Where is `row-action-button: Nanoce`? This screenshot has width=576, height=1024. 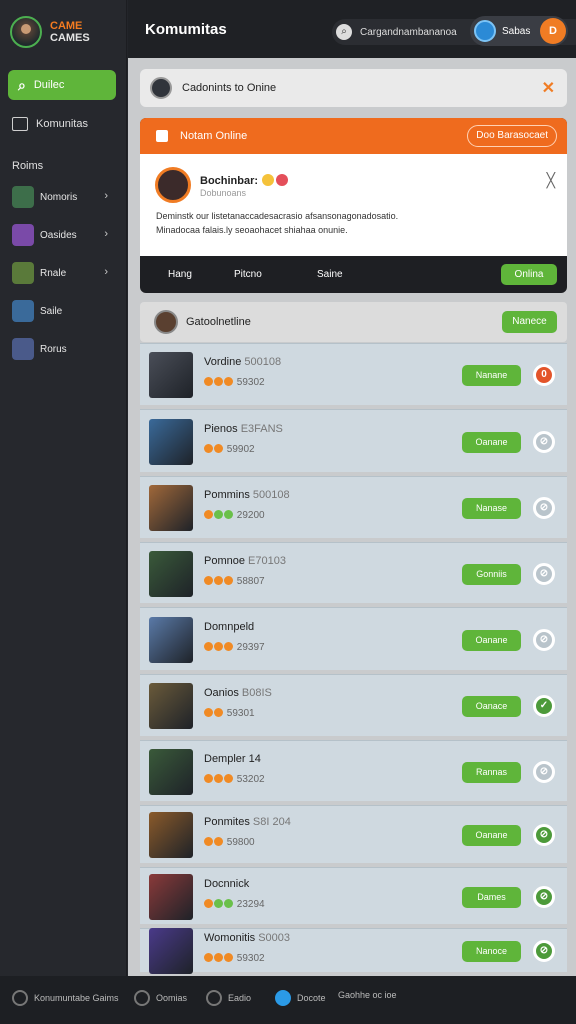
row-action-button: Nanoce is located at coordinates (491, 951).